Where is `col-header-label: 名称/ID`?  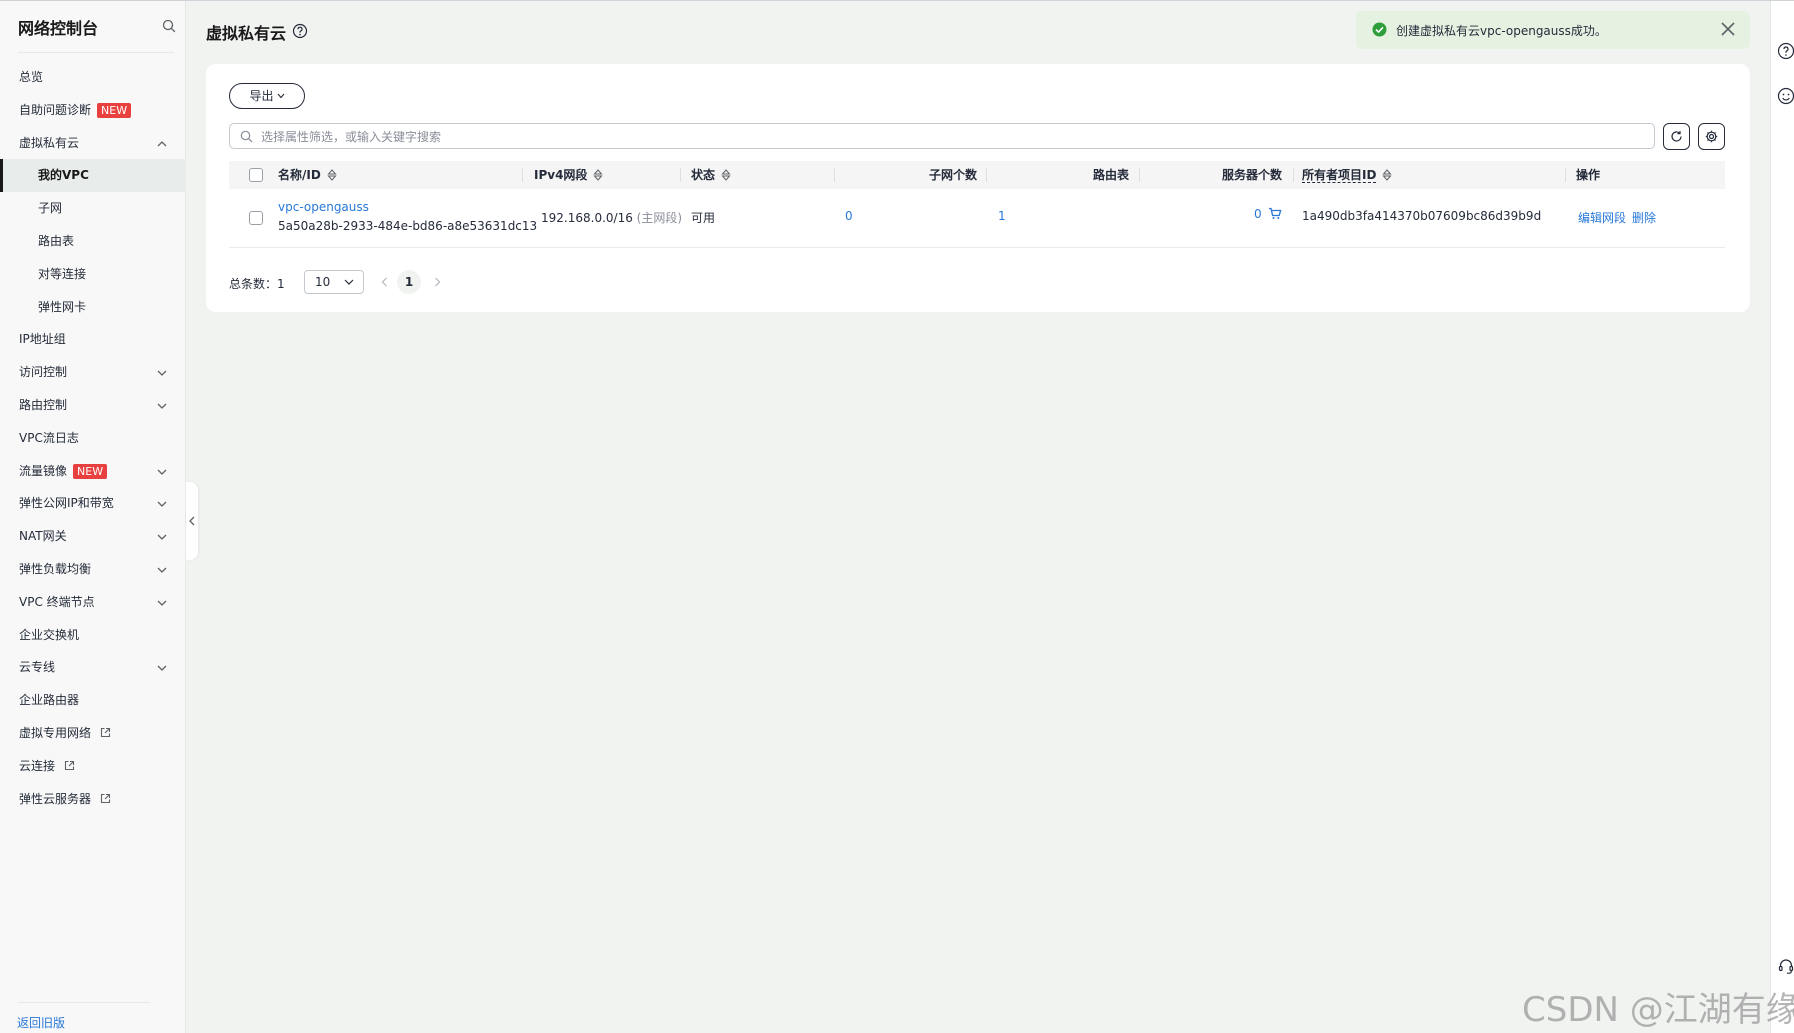
col-header-label: 名称/ID is located at coordinates (299, 175).